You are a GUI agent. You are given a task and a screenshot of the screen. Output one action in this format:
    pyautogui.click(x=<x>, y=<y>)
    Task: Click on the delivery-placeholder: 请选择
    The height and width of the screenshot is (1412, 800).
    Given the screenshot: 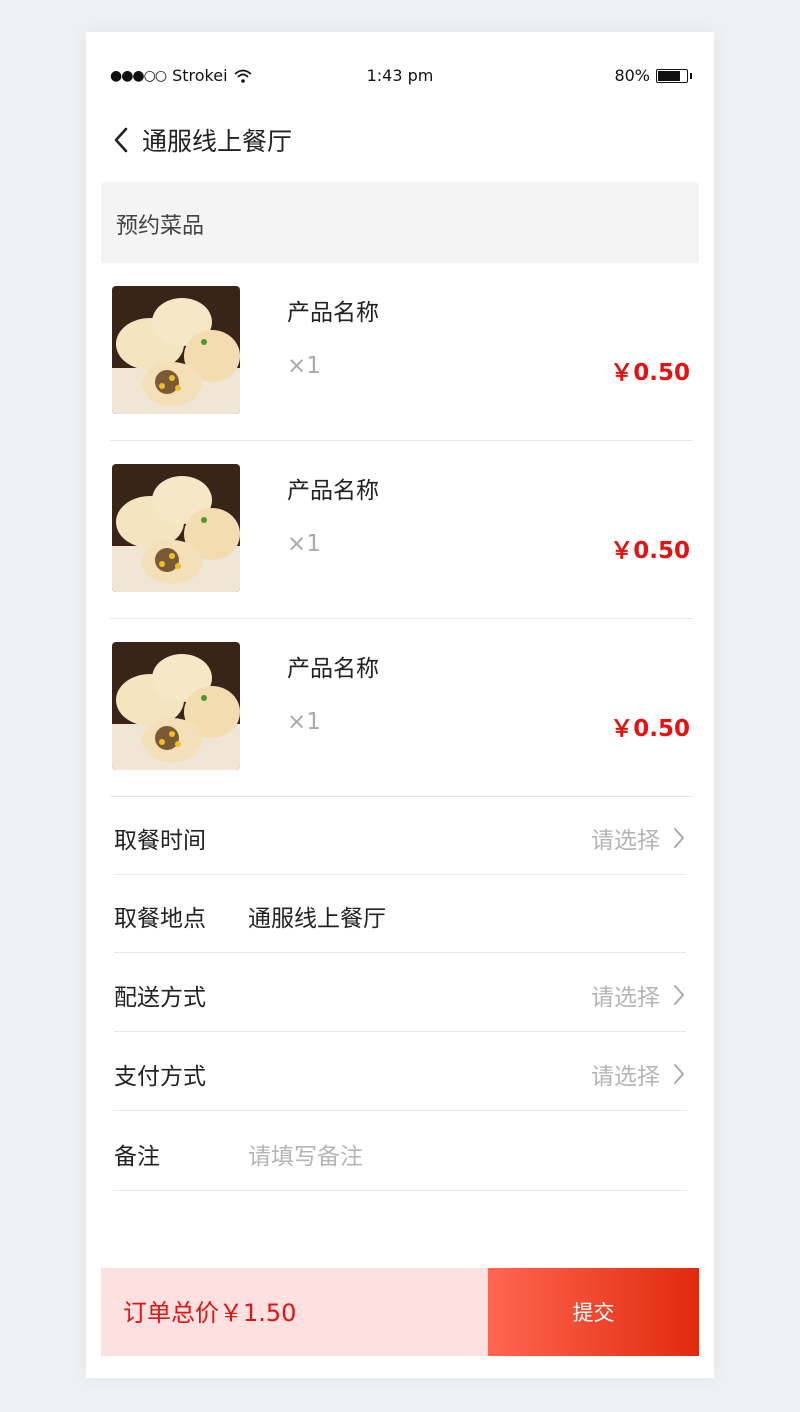 What is the action you would take?
    pyautogui.click(x=625, y=998)
    